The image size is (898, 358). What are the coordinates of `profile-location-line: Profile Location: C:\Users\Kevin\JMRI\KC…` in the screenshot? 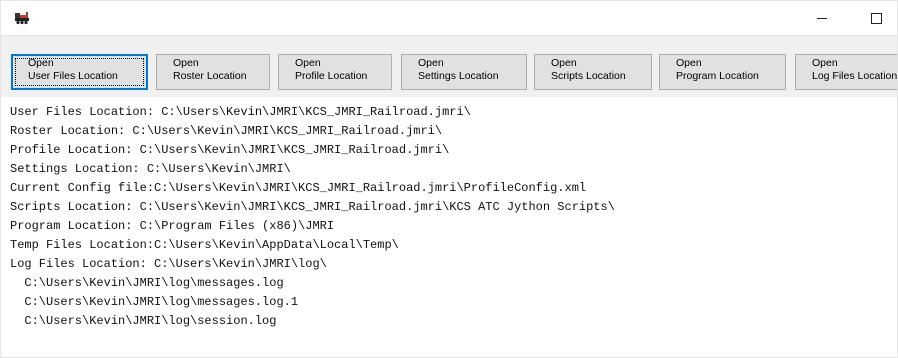 It's located at (230, 150).